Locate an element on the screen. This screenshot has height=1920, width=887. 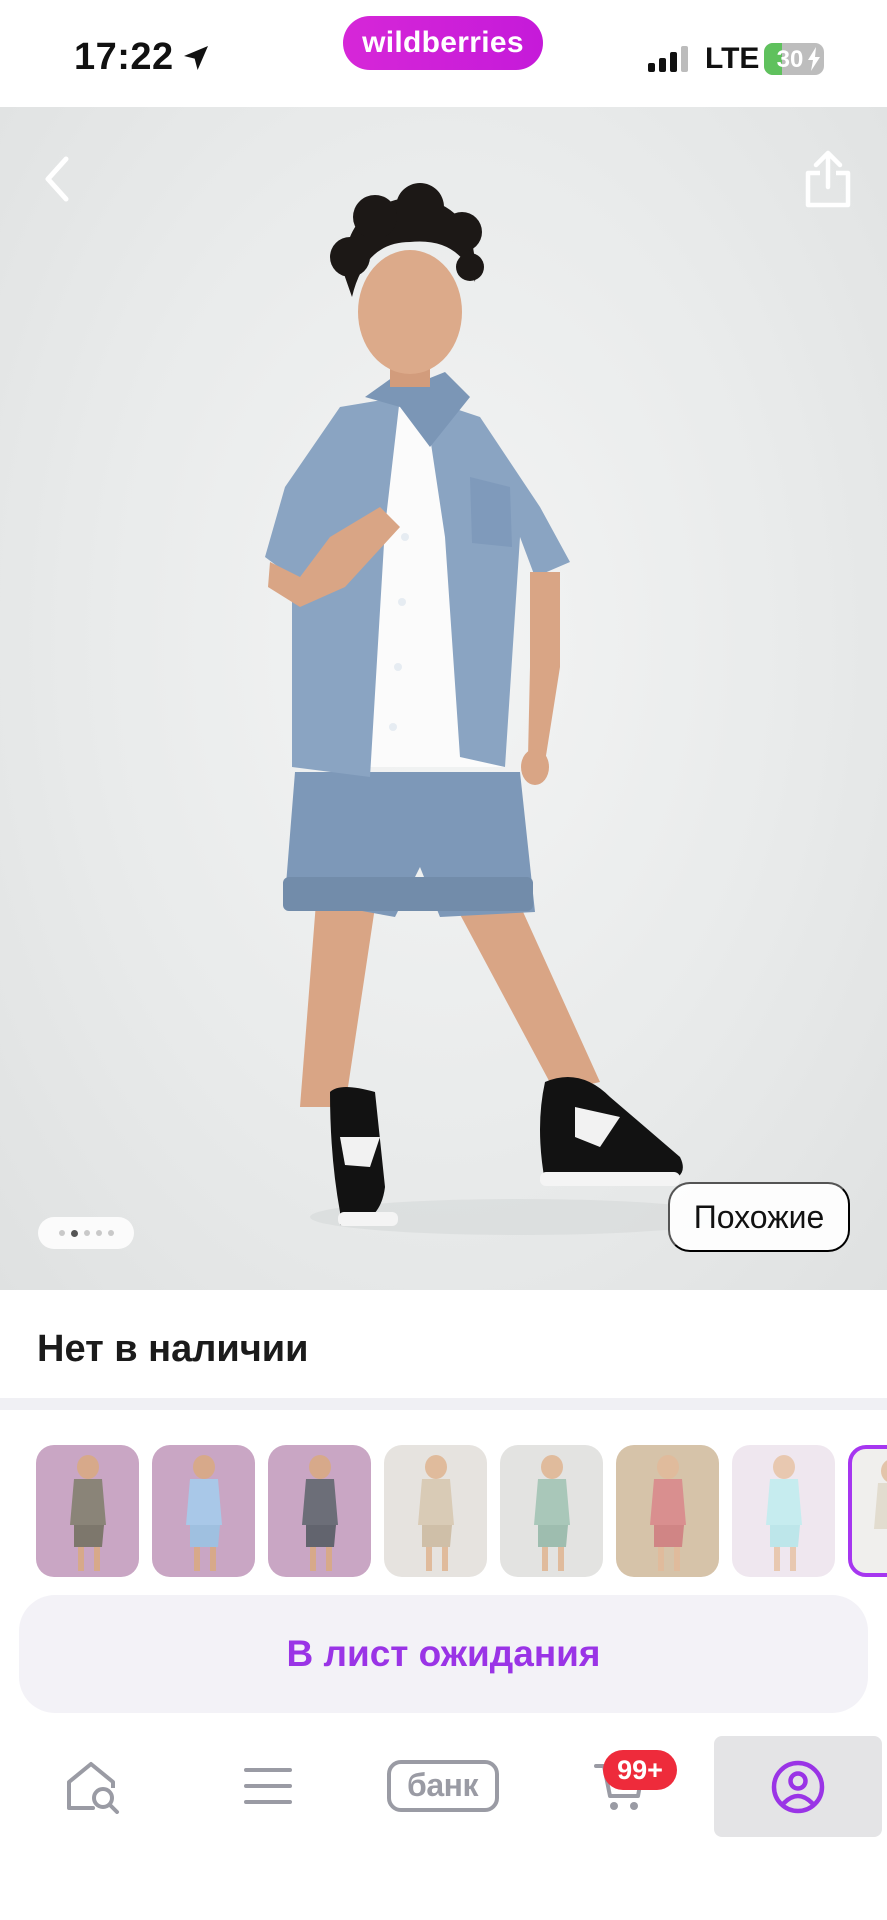
tab-profile is located at coordinates (798, 1786).